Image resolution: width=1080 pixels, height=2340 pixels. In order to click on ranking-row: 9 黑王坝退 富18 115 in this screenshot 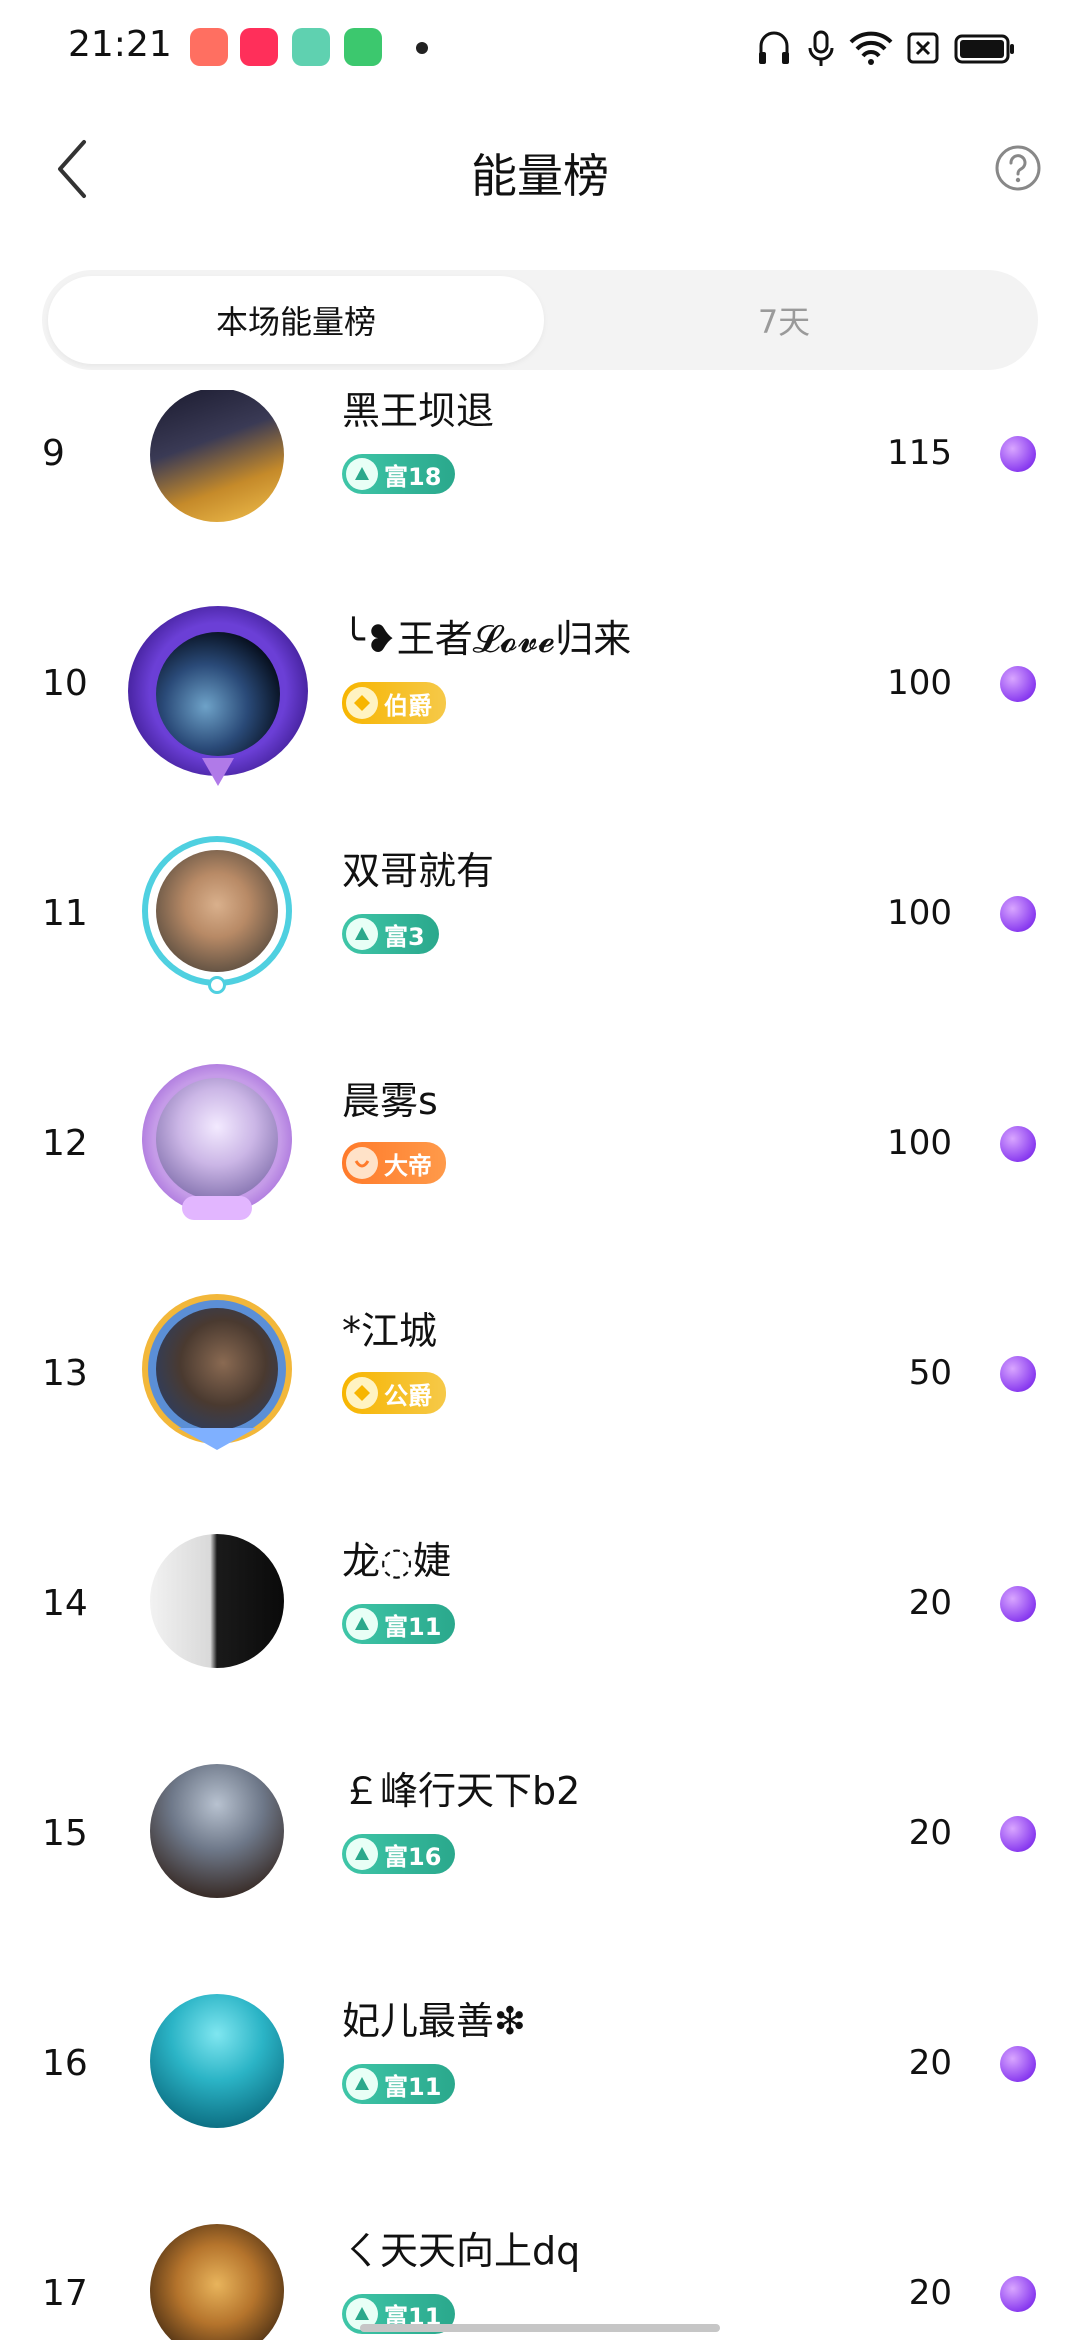, I will do `click(540, 456)`.